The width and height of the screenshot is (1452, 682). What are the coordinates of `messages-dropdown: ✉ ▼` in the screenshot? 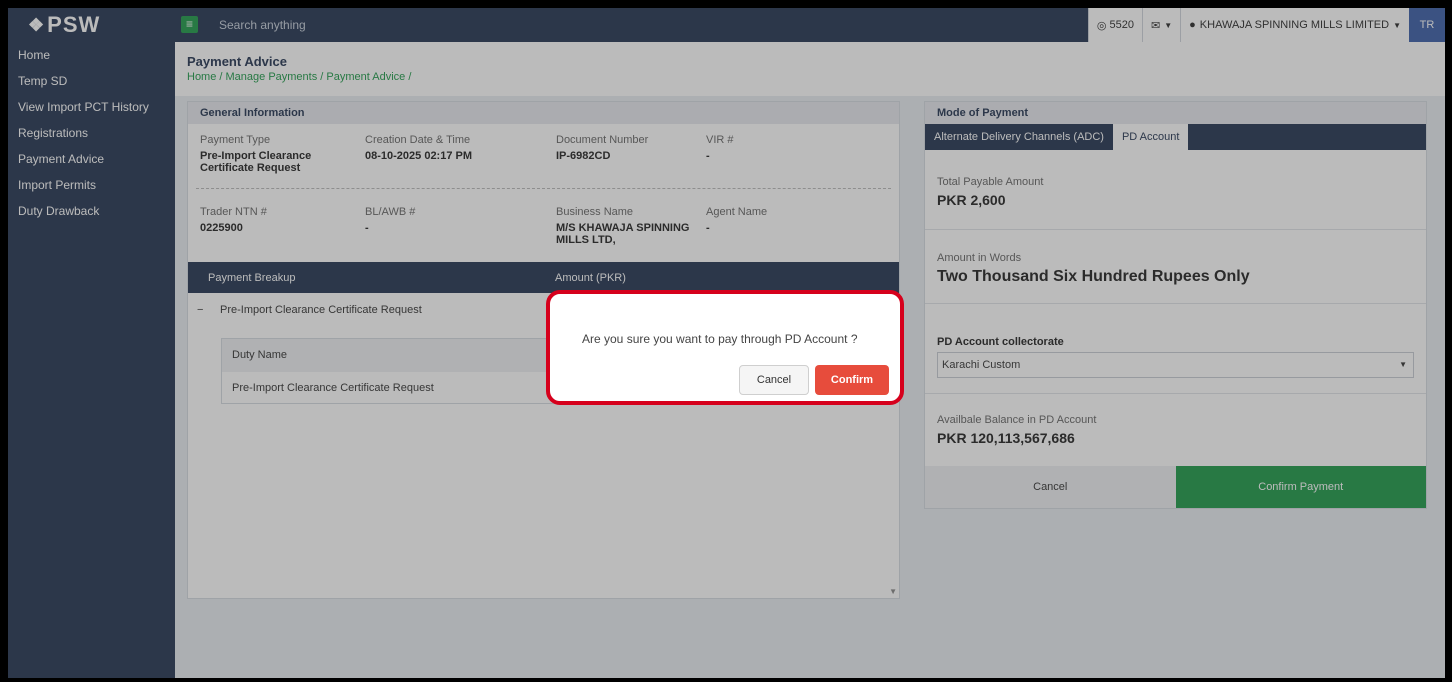 It's located at (1161, 25).